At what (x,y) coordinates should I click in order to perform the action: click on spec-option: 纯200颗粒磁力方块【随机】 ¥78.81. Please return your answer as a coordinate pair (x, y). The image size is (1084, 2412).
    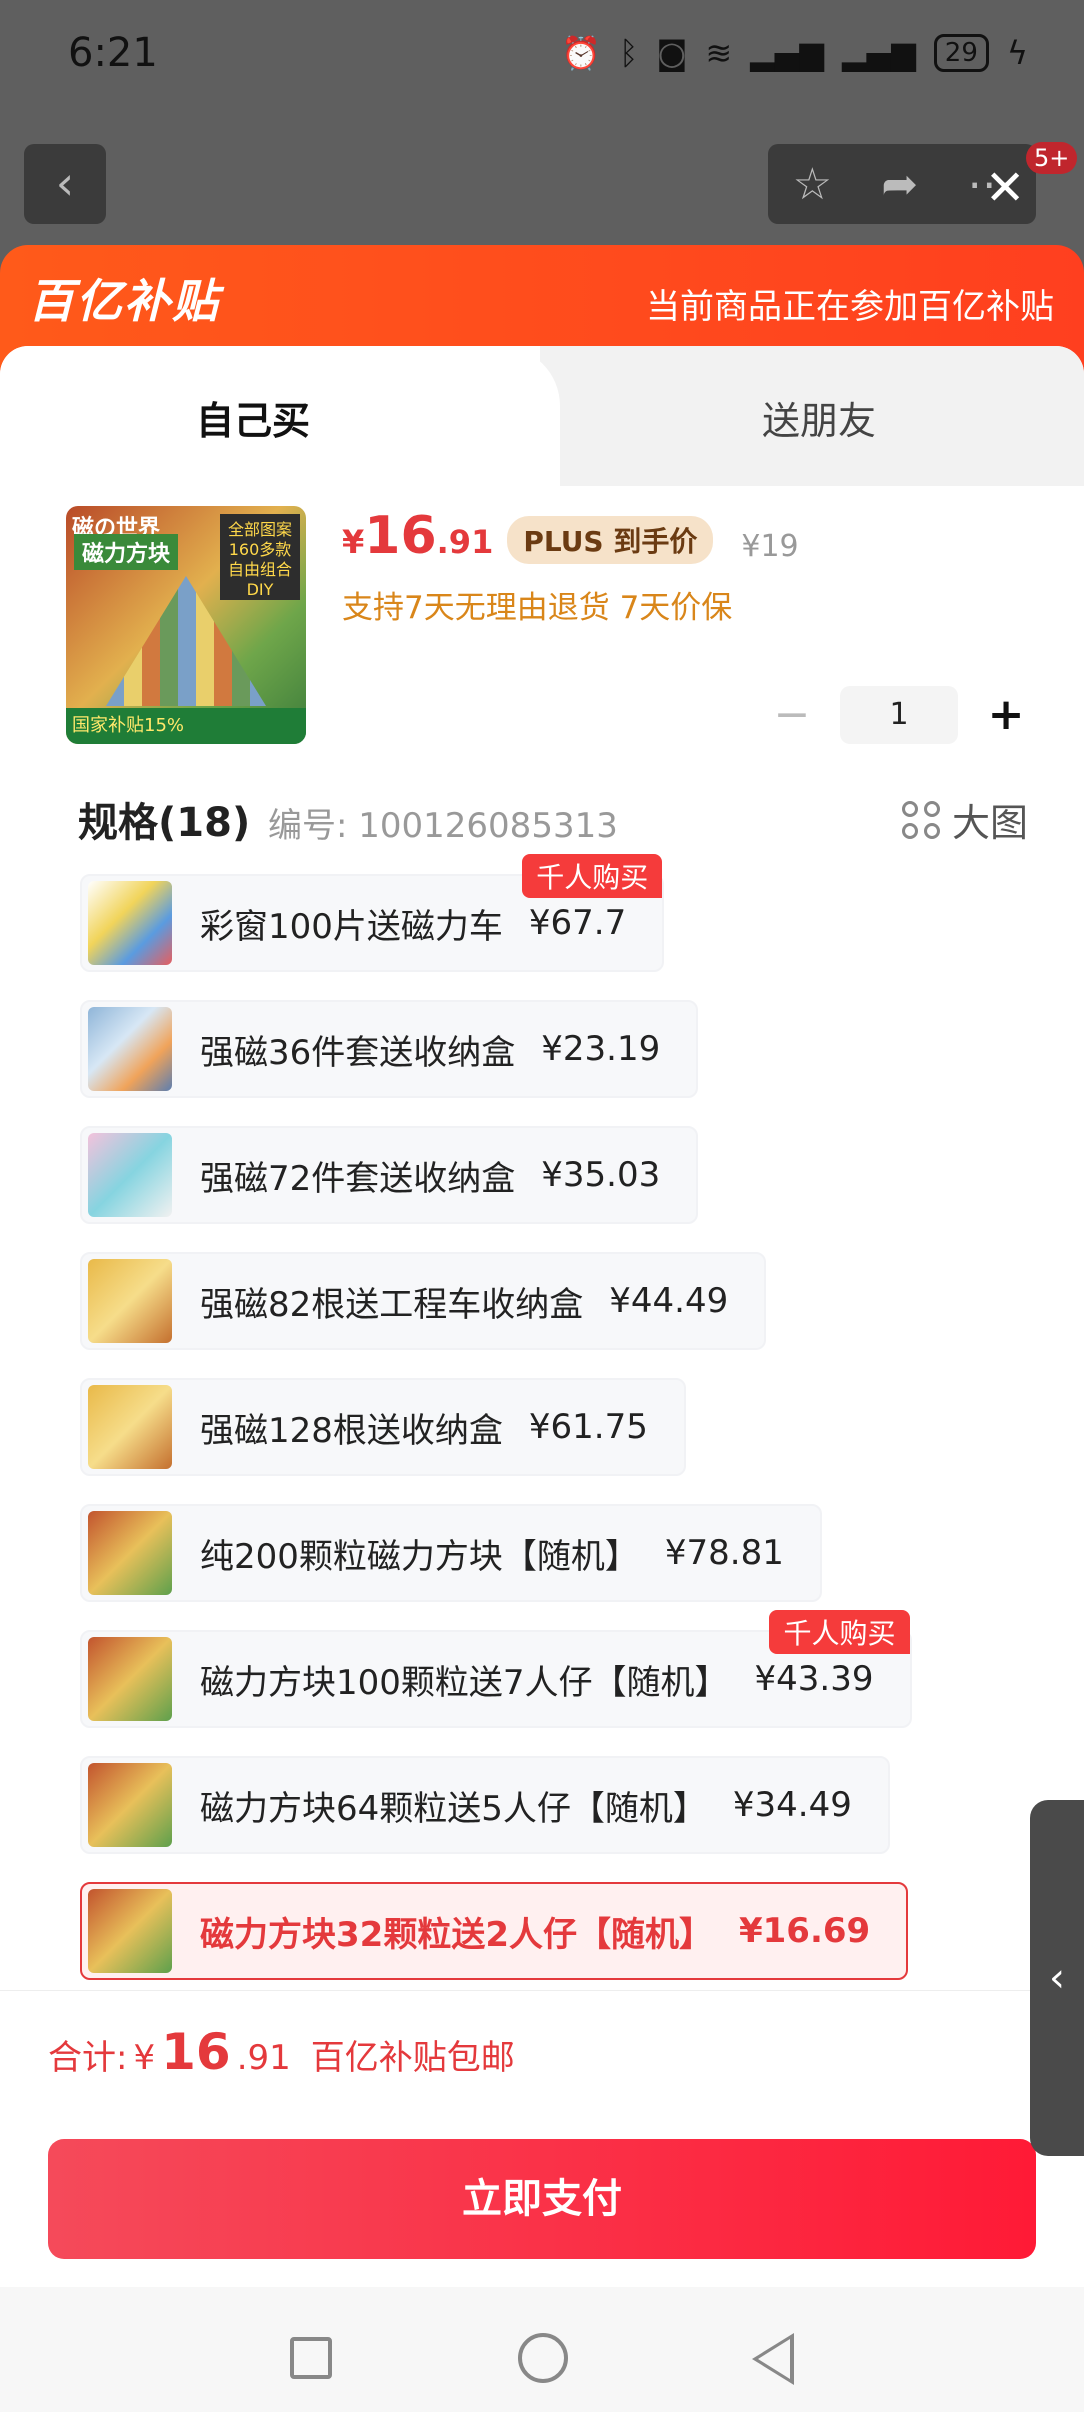
    Looking at the image, I should click on (451, 1553).